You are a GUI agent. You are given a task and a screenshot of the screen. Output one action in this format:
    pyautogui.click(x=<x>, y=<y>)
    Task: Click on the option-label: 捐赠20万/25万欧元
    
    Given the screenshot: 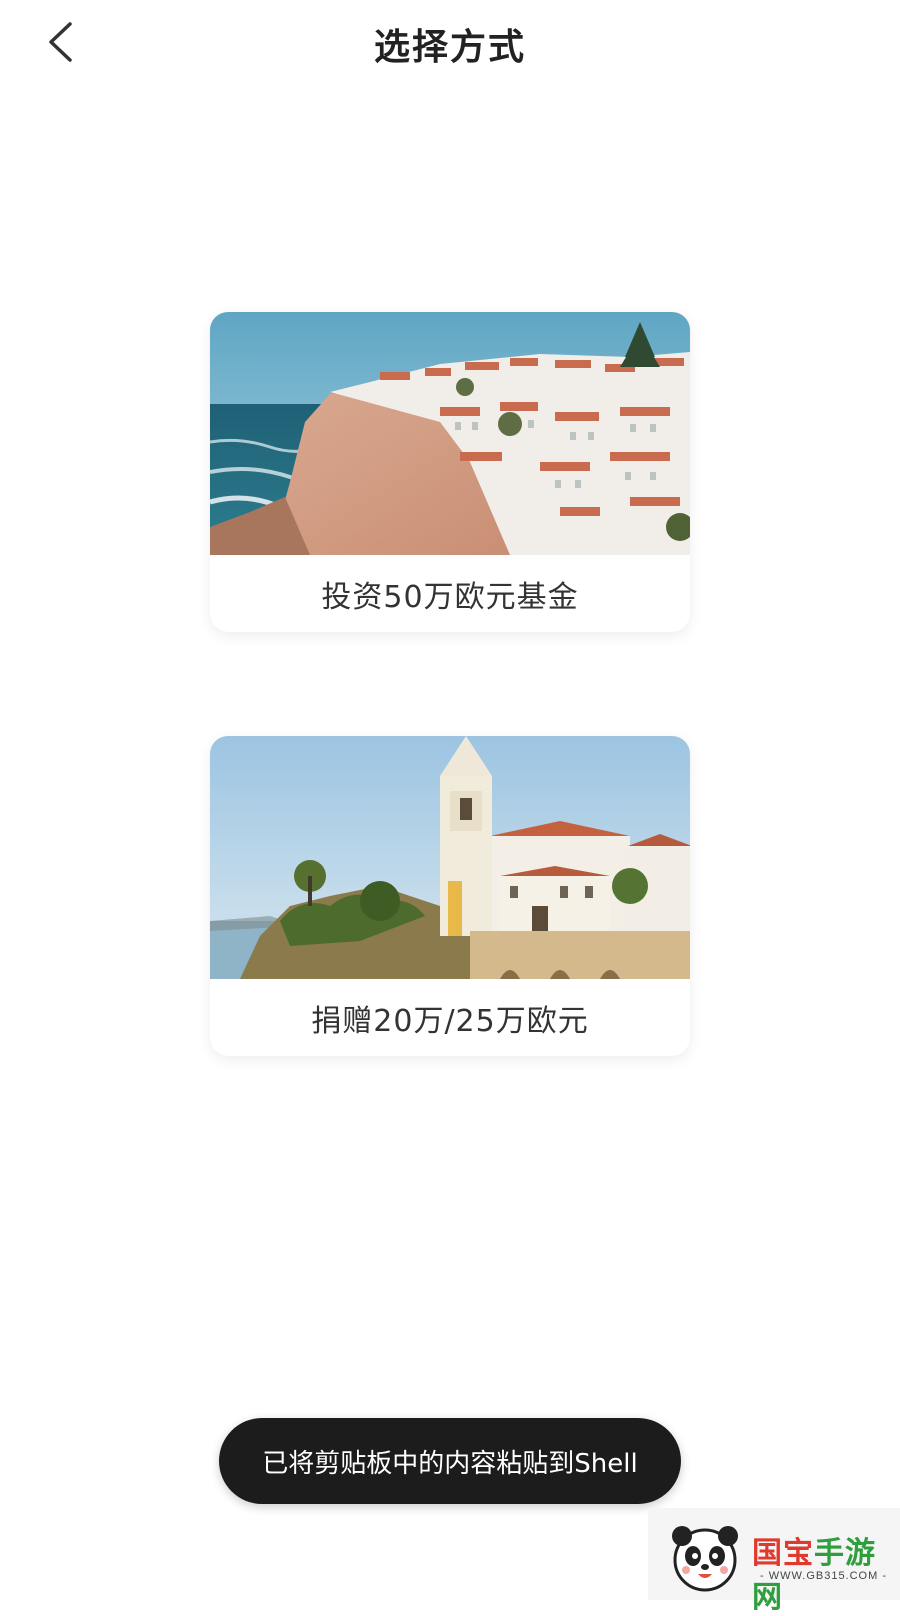 What is the action you would take?
    pyautogui.click(x=450, y=1021)
    